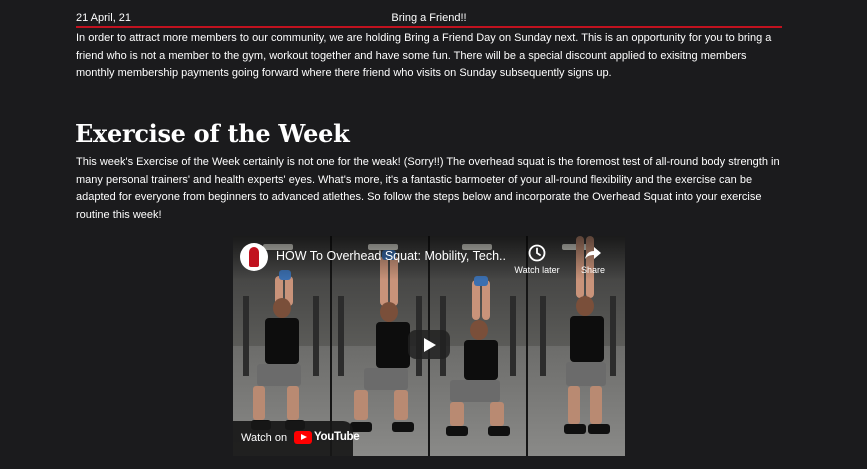 The image size is (867, 469). What do you see at coordinates (337, 437) in the screenshot?
I see `youtube-wordmark: YouTube` at bounding box center [337, 437].